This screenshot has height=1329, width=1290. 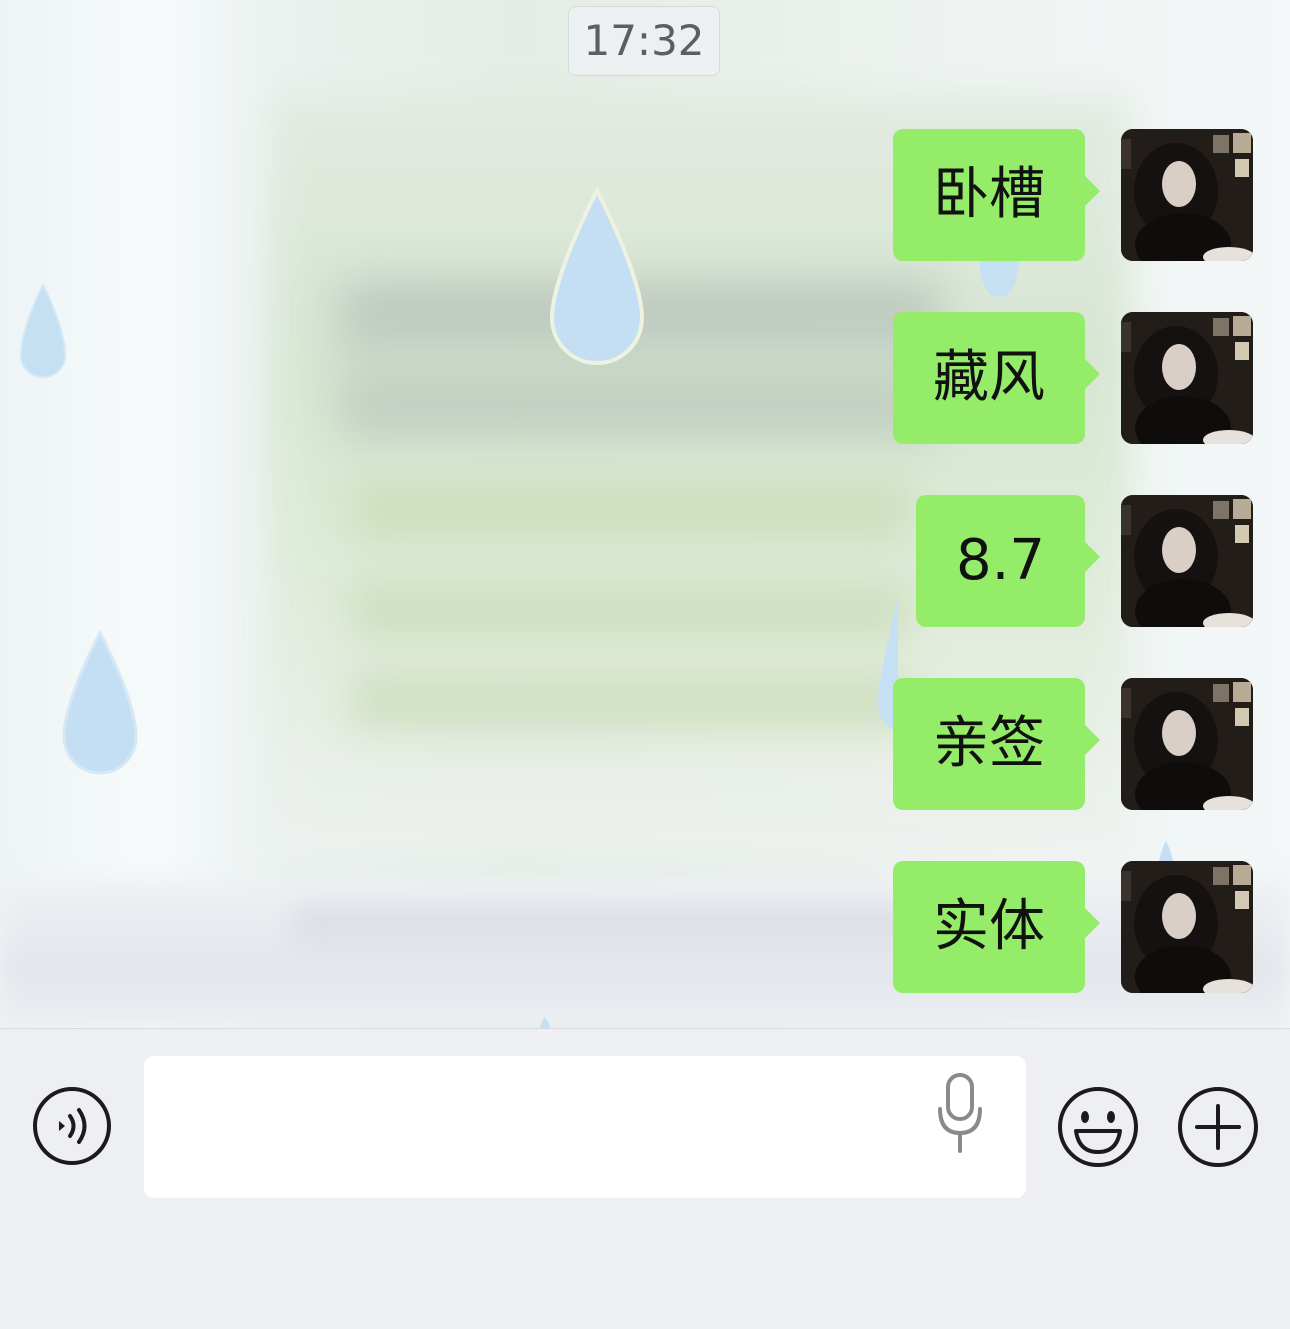 What do you see at coordinates (644, 41) in the screenshot?
I see `message-timestamp: 17:32` at bounding box center [644, 41].